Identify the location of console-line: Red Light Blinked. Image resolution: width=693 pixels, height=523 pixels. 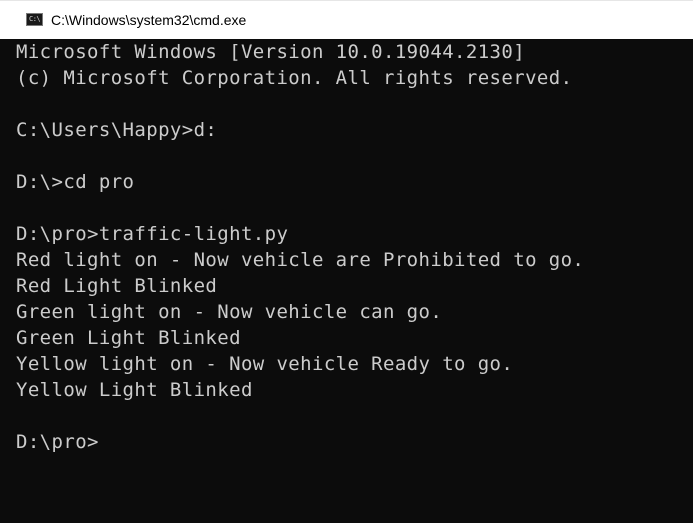
(117, 286).